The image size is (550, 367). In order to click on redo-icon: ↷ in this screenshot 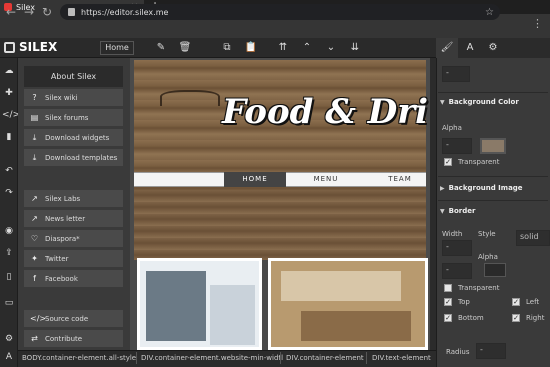, I will do `click(9, 193)`.